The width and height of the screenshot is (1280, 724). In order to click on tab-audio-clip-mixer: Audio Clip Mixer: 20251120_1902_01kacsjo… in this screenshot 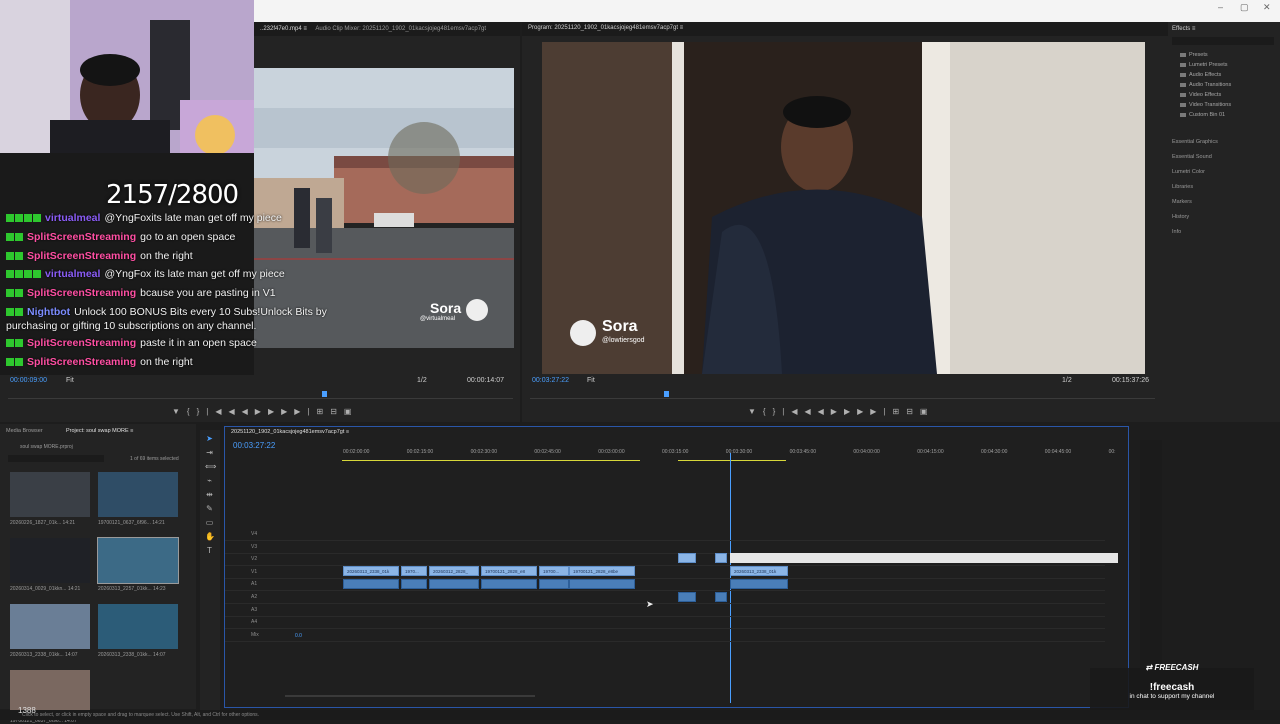, I will do `click(400, 29)`.